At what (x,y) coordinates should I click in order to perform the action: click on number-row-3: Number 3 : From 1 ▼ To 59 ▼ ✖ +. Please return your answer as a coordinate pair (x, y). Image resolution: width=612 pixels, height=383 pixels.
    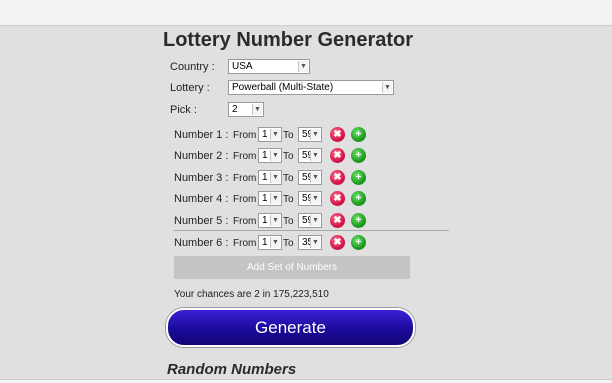
    Looking at the image, I should click on (311, 177).